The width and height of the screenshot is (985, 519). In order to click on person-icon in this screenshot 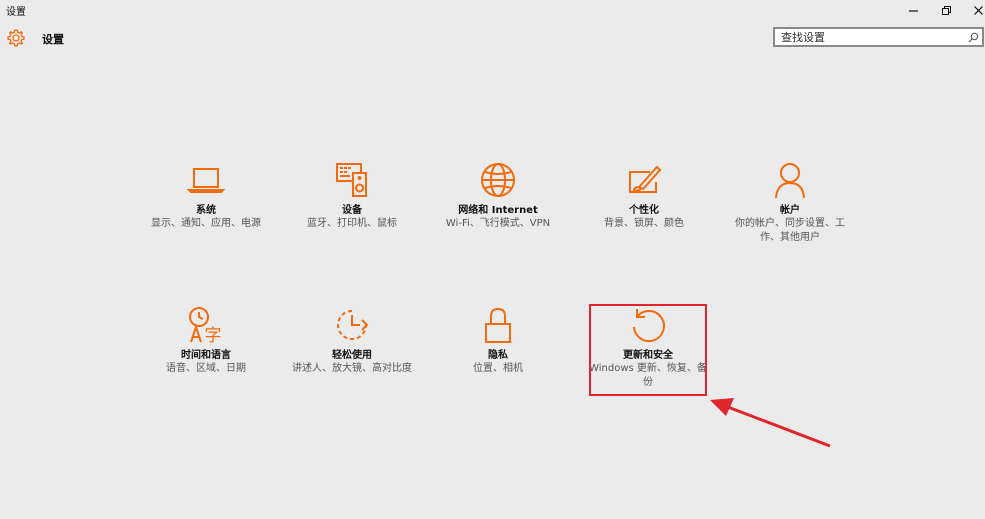, I will do `click(790, 181)`.